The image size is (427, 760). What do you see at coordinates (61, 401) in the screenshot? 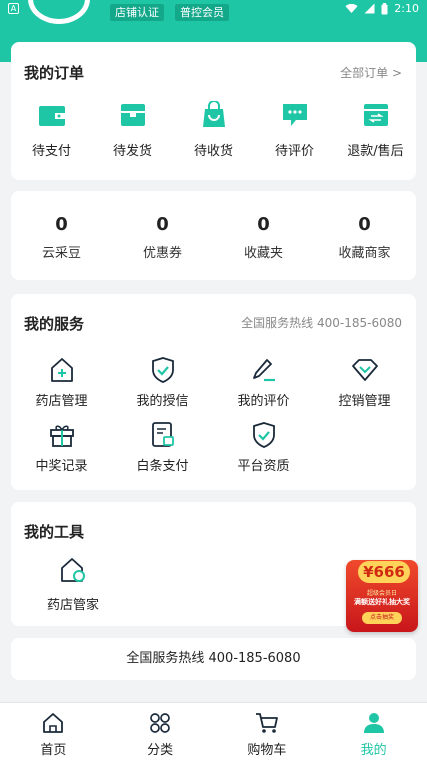
I see `service-label: 药店管理` at bounding box center [61, 401].